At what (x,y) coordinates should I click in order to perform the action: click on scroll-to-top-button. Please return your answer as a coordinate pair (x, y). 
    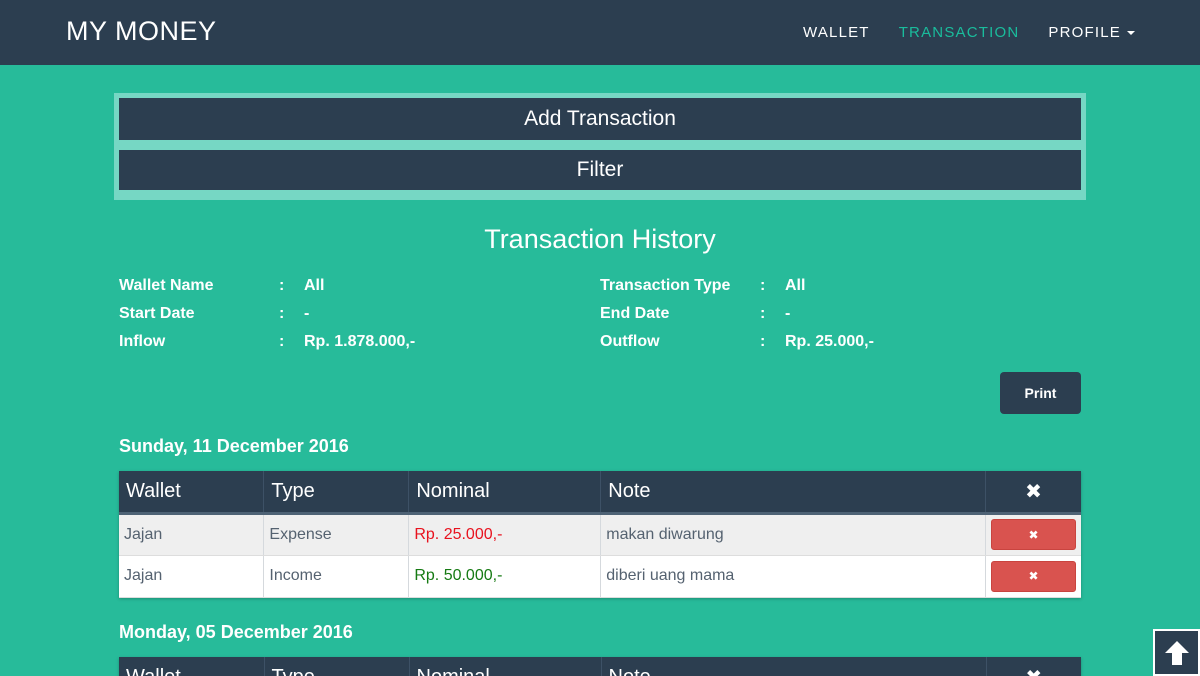
    Looking at the image, I should click on (1176, 652).